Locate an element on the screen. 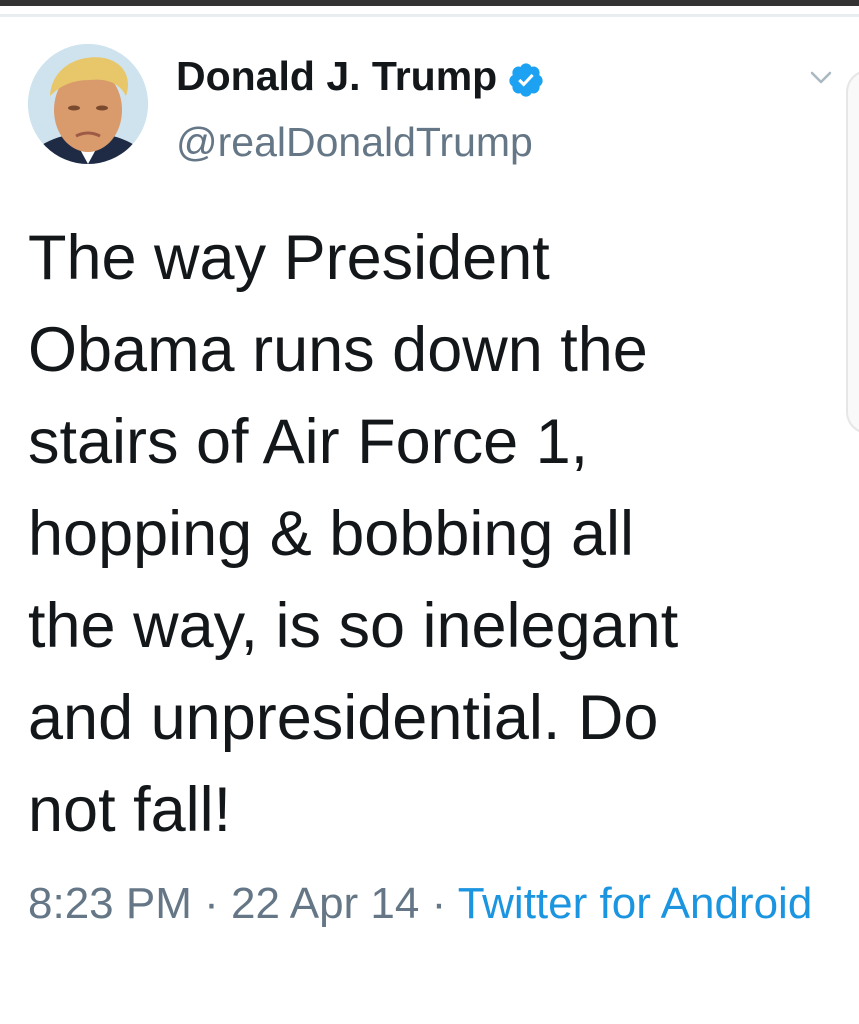 The image size is (859, 1024). tweet-time: 8:23 PM is located at coordinates (110, 903).